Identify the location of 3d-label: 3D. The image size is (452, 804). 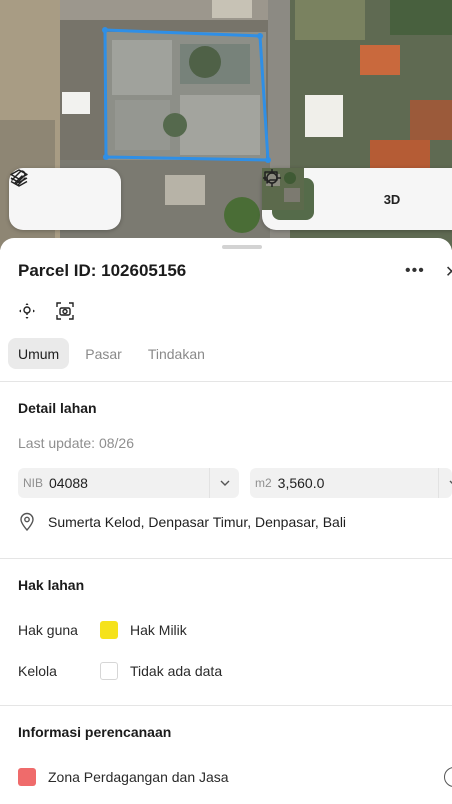
(392, 199).